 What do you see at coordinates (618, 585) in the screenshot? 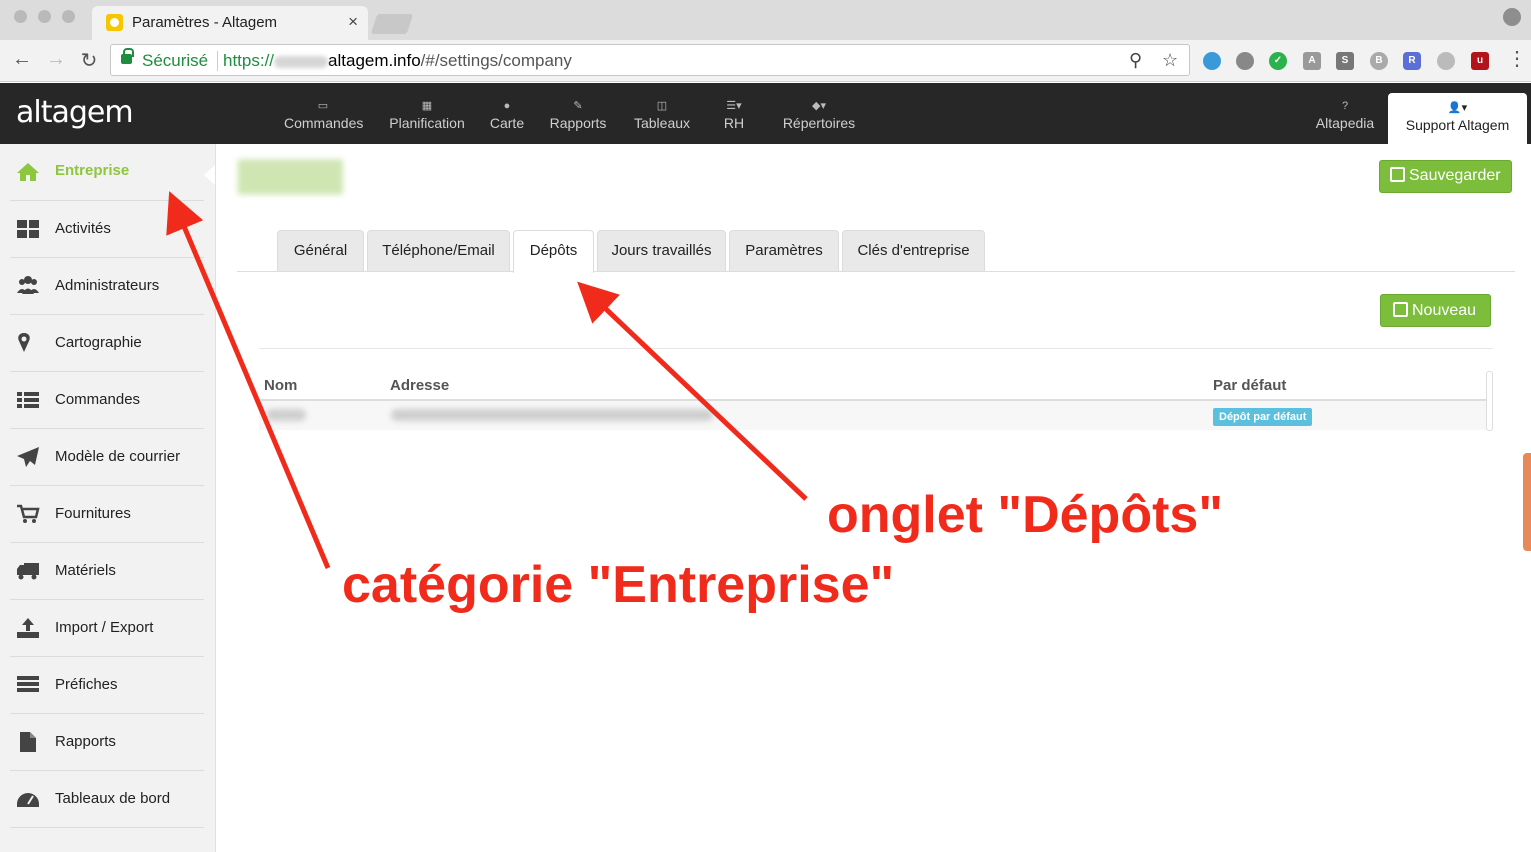
I see `annotation-categorie-entreprise: catégorie "Entreprise"` at bounding box center [618, 585].